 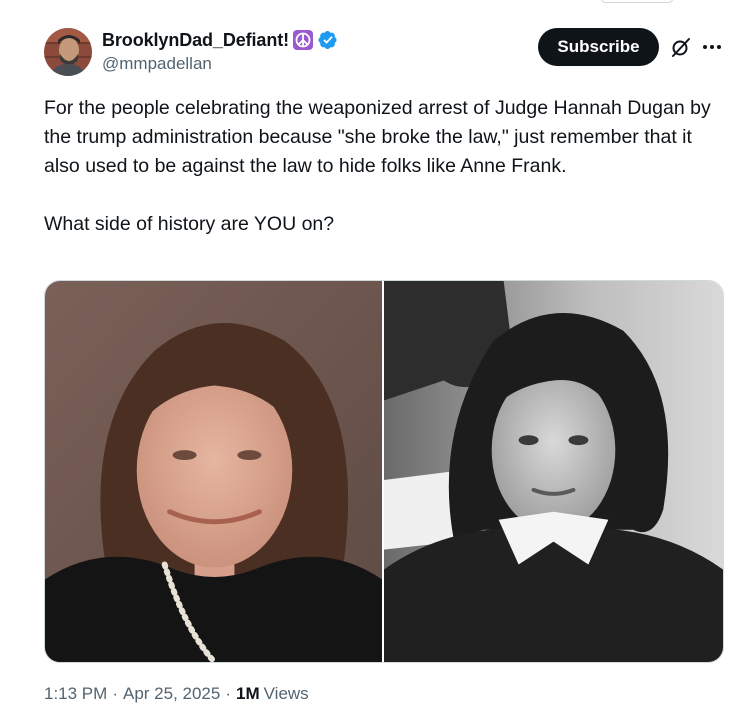 I want to click on views-label: Views, so click(x=286, y=693).